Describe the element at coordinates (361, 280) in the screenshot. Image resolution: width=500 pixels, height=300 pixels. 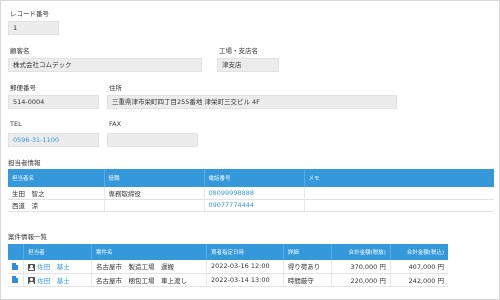
I see `deal-total-ex: 220,000 円` at that location.